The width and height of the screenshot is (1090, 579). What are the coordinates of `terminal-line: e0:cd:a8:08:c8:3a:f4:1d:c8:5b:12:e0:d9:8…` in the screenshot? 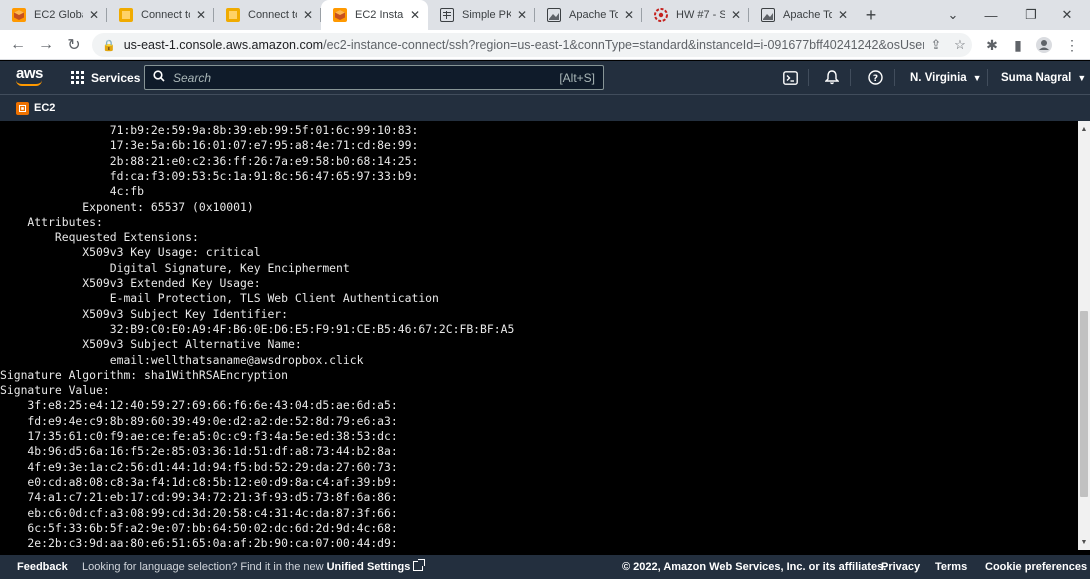 It's located at (199, 481).